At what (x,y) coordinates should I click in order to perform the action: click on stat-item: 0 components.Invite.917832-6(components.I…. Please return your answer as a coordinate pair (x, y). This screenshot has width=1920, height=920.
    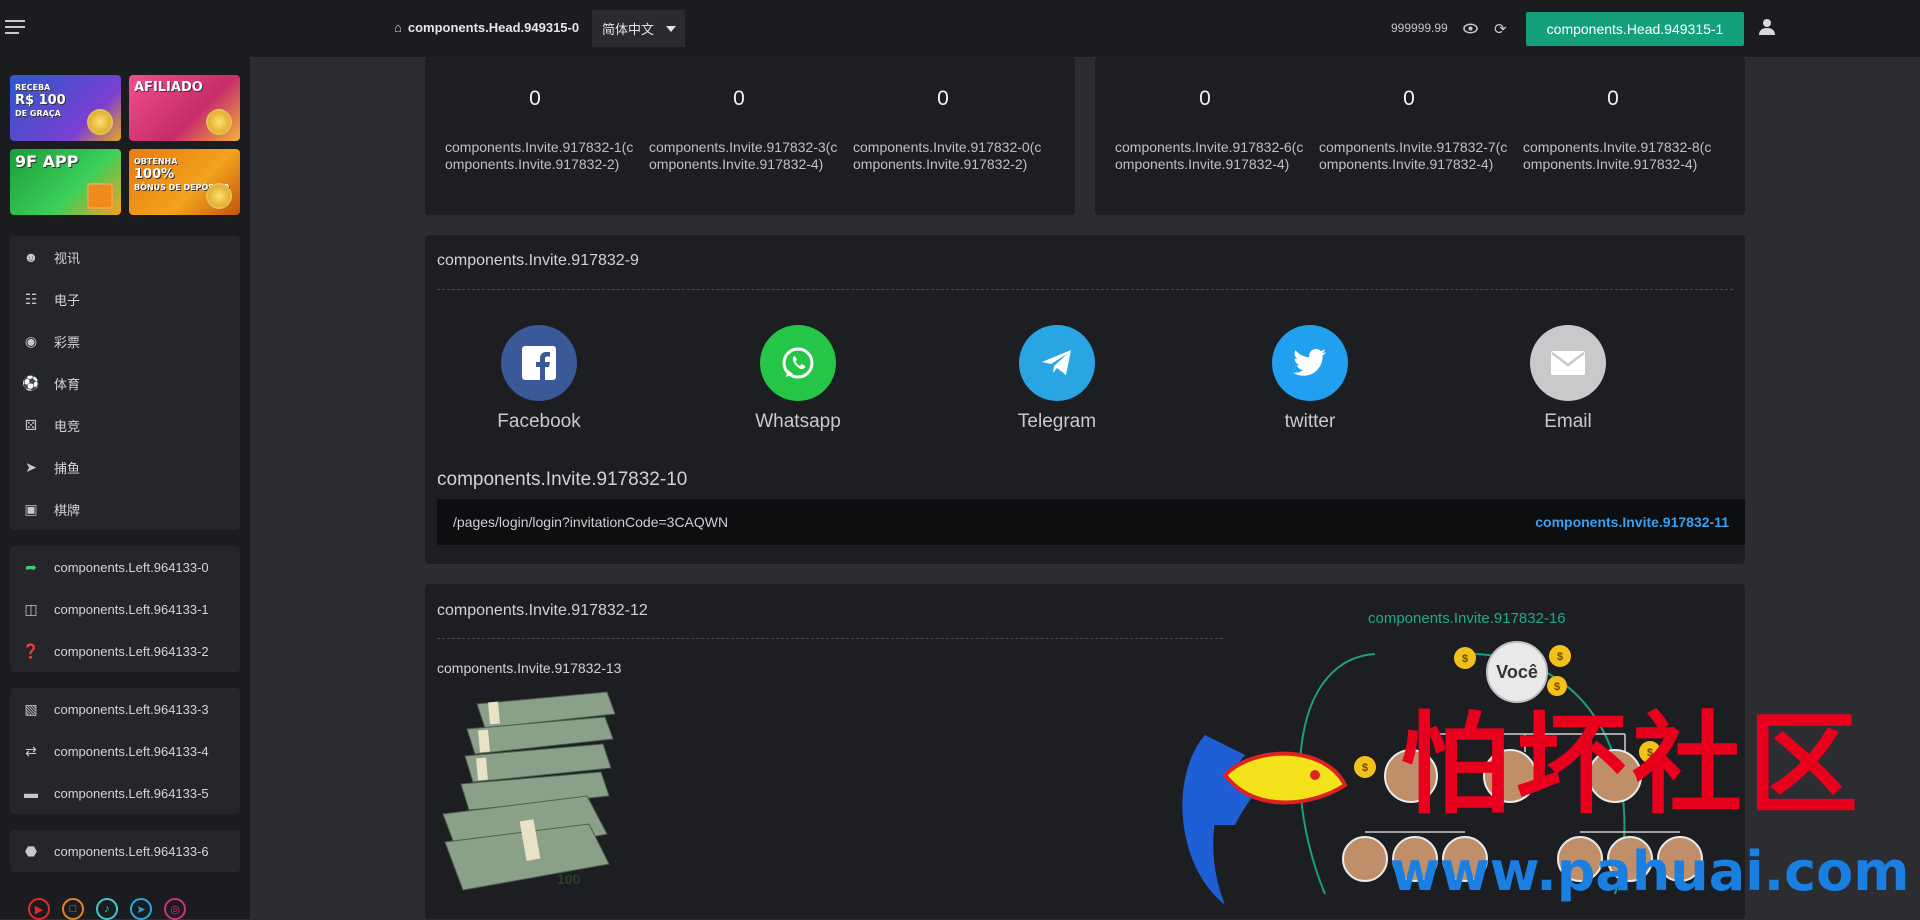
    Looking at the image, I should click on (1205, 130).